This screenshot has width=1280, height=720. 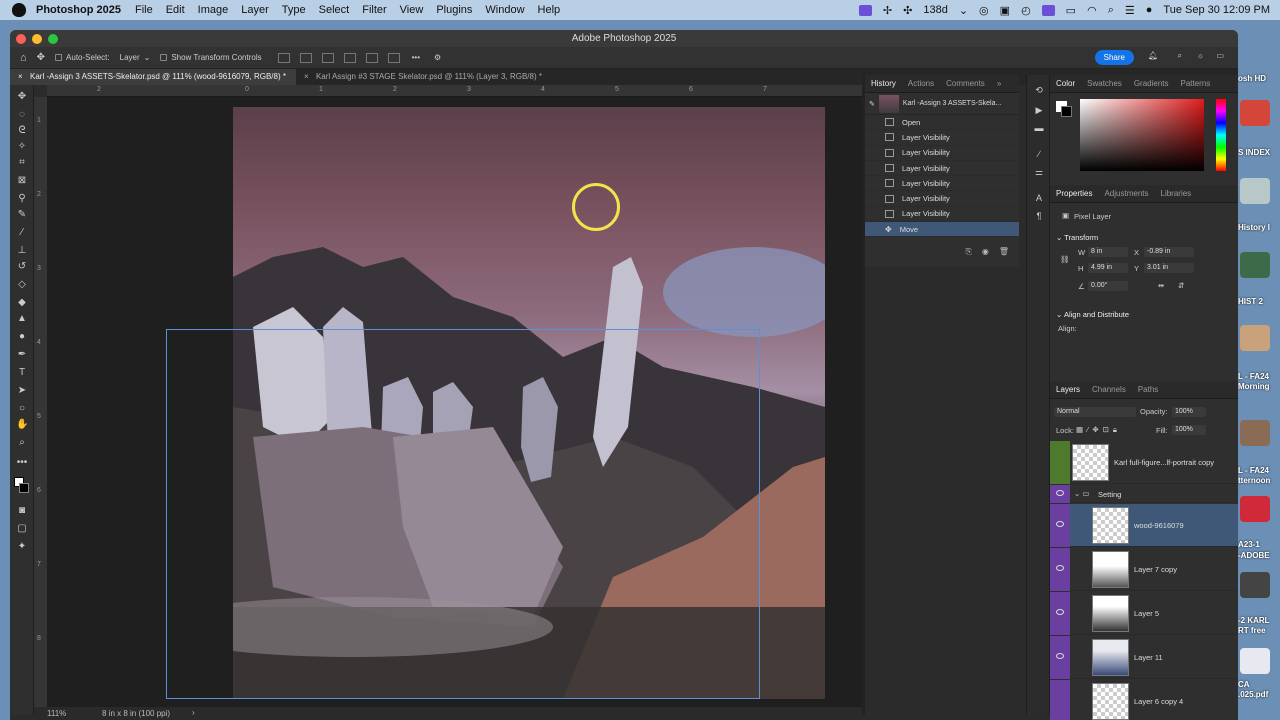 What do you see at coordinates (1196, 83) in the screenshot?
I see `tab-patterns: Patterns` at bounding box center [1196, 83].